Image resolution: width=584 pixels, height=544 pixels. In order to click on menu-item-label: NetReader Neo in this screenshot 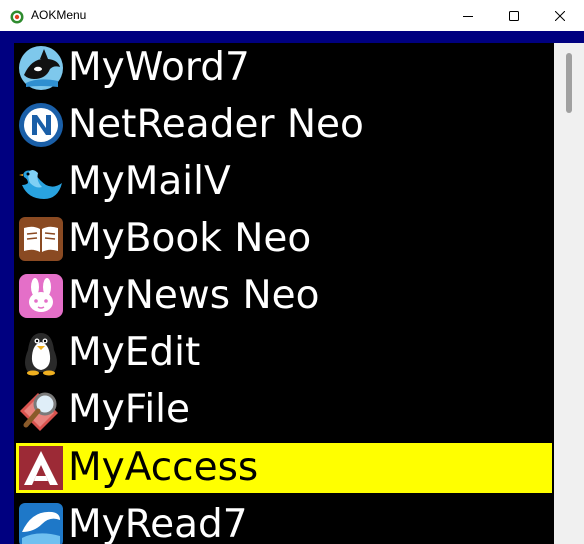, I will do `click(216, 124)`.